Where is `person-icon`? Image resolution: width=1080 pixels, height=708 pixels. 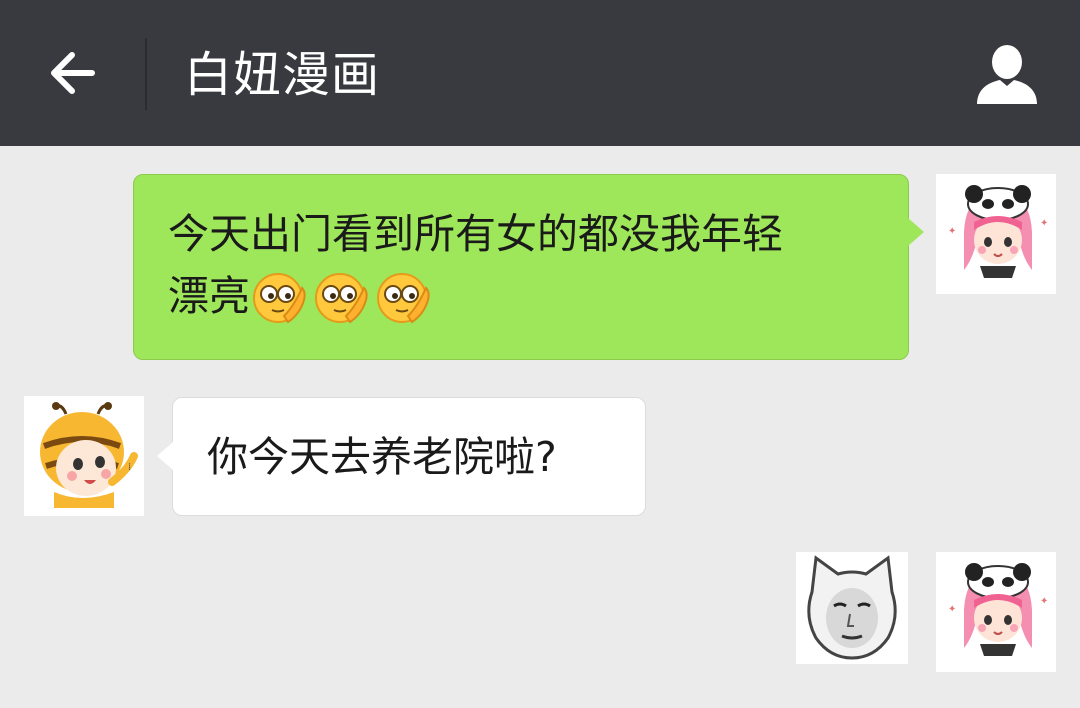
person-icon is located at coordinates (1007, 74).